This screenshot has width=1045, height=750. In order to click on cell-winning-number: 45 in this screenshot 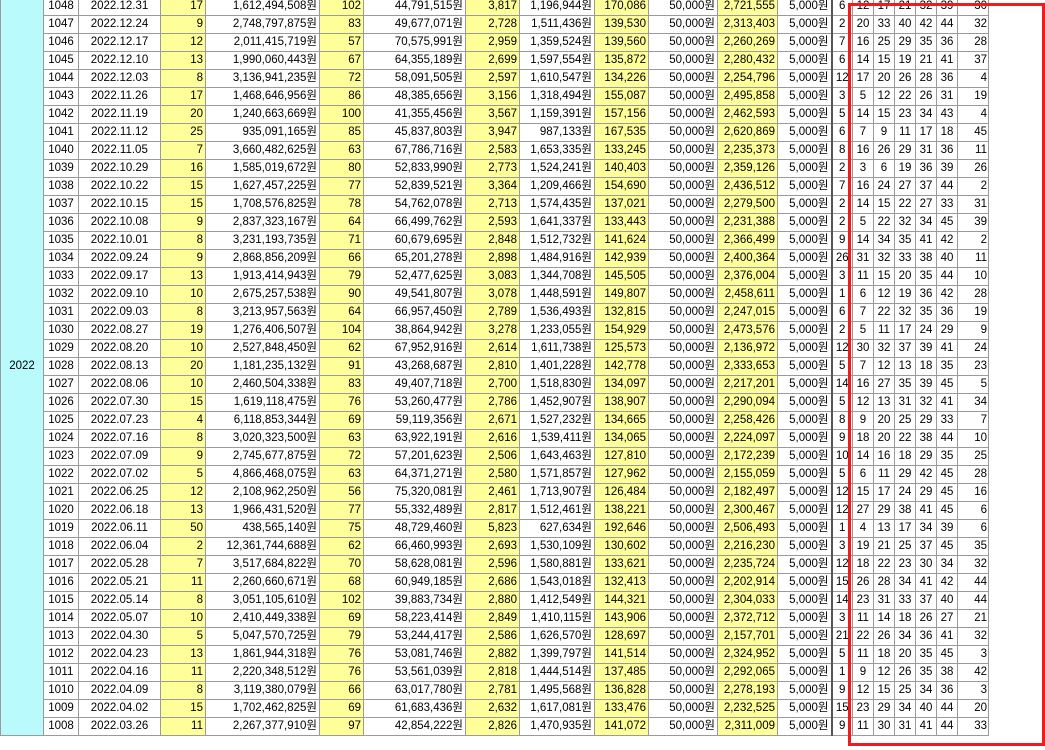, I will do `click(947, 384)`.